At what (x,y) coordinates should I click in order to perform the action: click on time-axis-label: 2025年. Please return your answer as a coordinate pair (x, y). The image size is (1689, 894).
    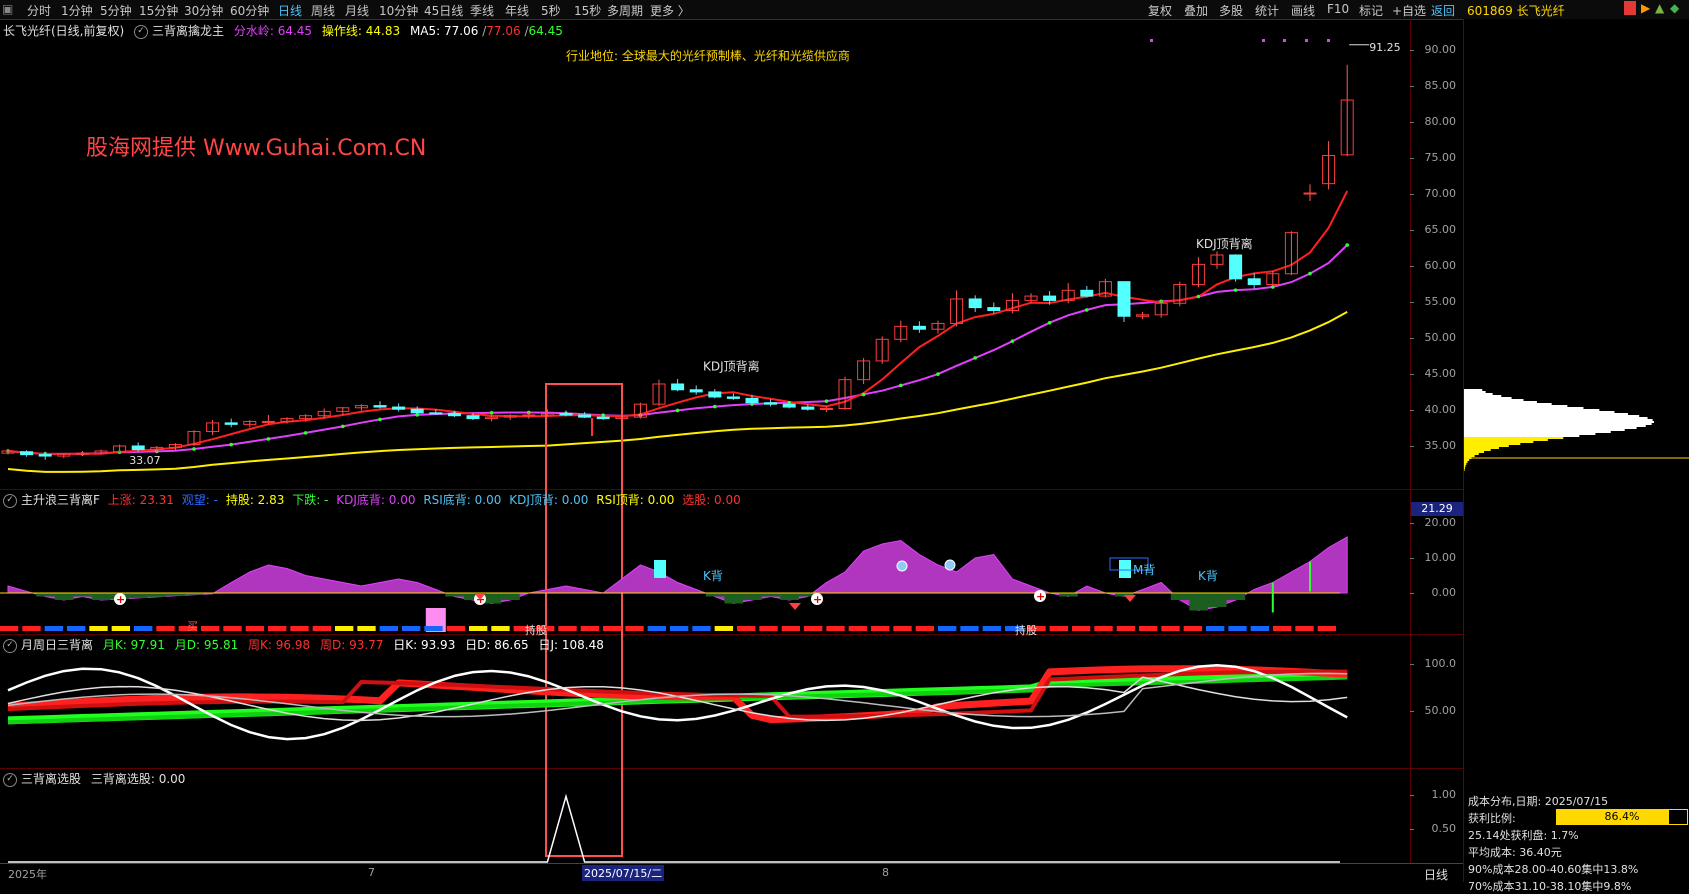
    Looking at the image, I should click on (27, 874).